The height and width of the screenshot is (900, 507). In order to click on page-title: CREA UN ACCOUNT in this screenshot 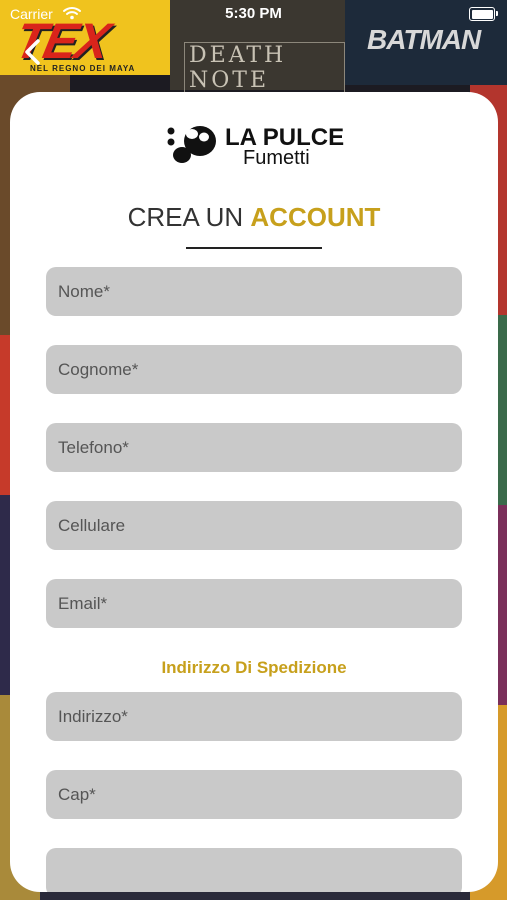, I will do `click(254, 217)`.